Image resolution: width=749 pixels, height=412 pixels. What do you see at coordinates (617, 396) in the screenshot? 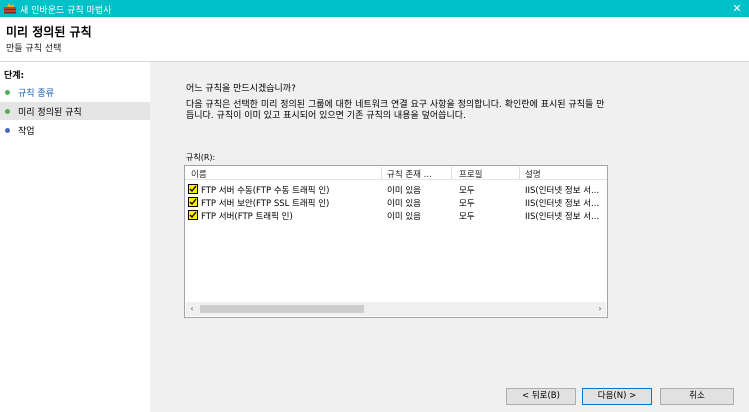
I see `next-button: 다음(N) >` at bounding box center [617, 396].